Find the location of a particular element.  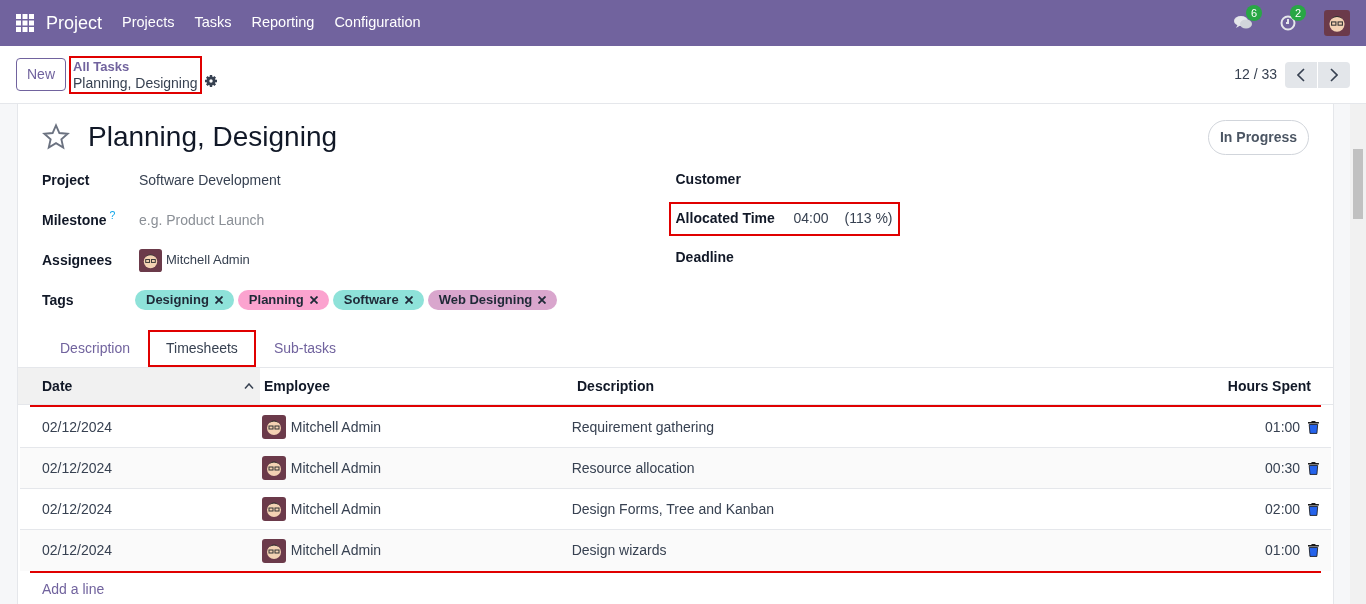

milestone-field: e.g. Product Launch is located at coordinates (289, 220).